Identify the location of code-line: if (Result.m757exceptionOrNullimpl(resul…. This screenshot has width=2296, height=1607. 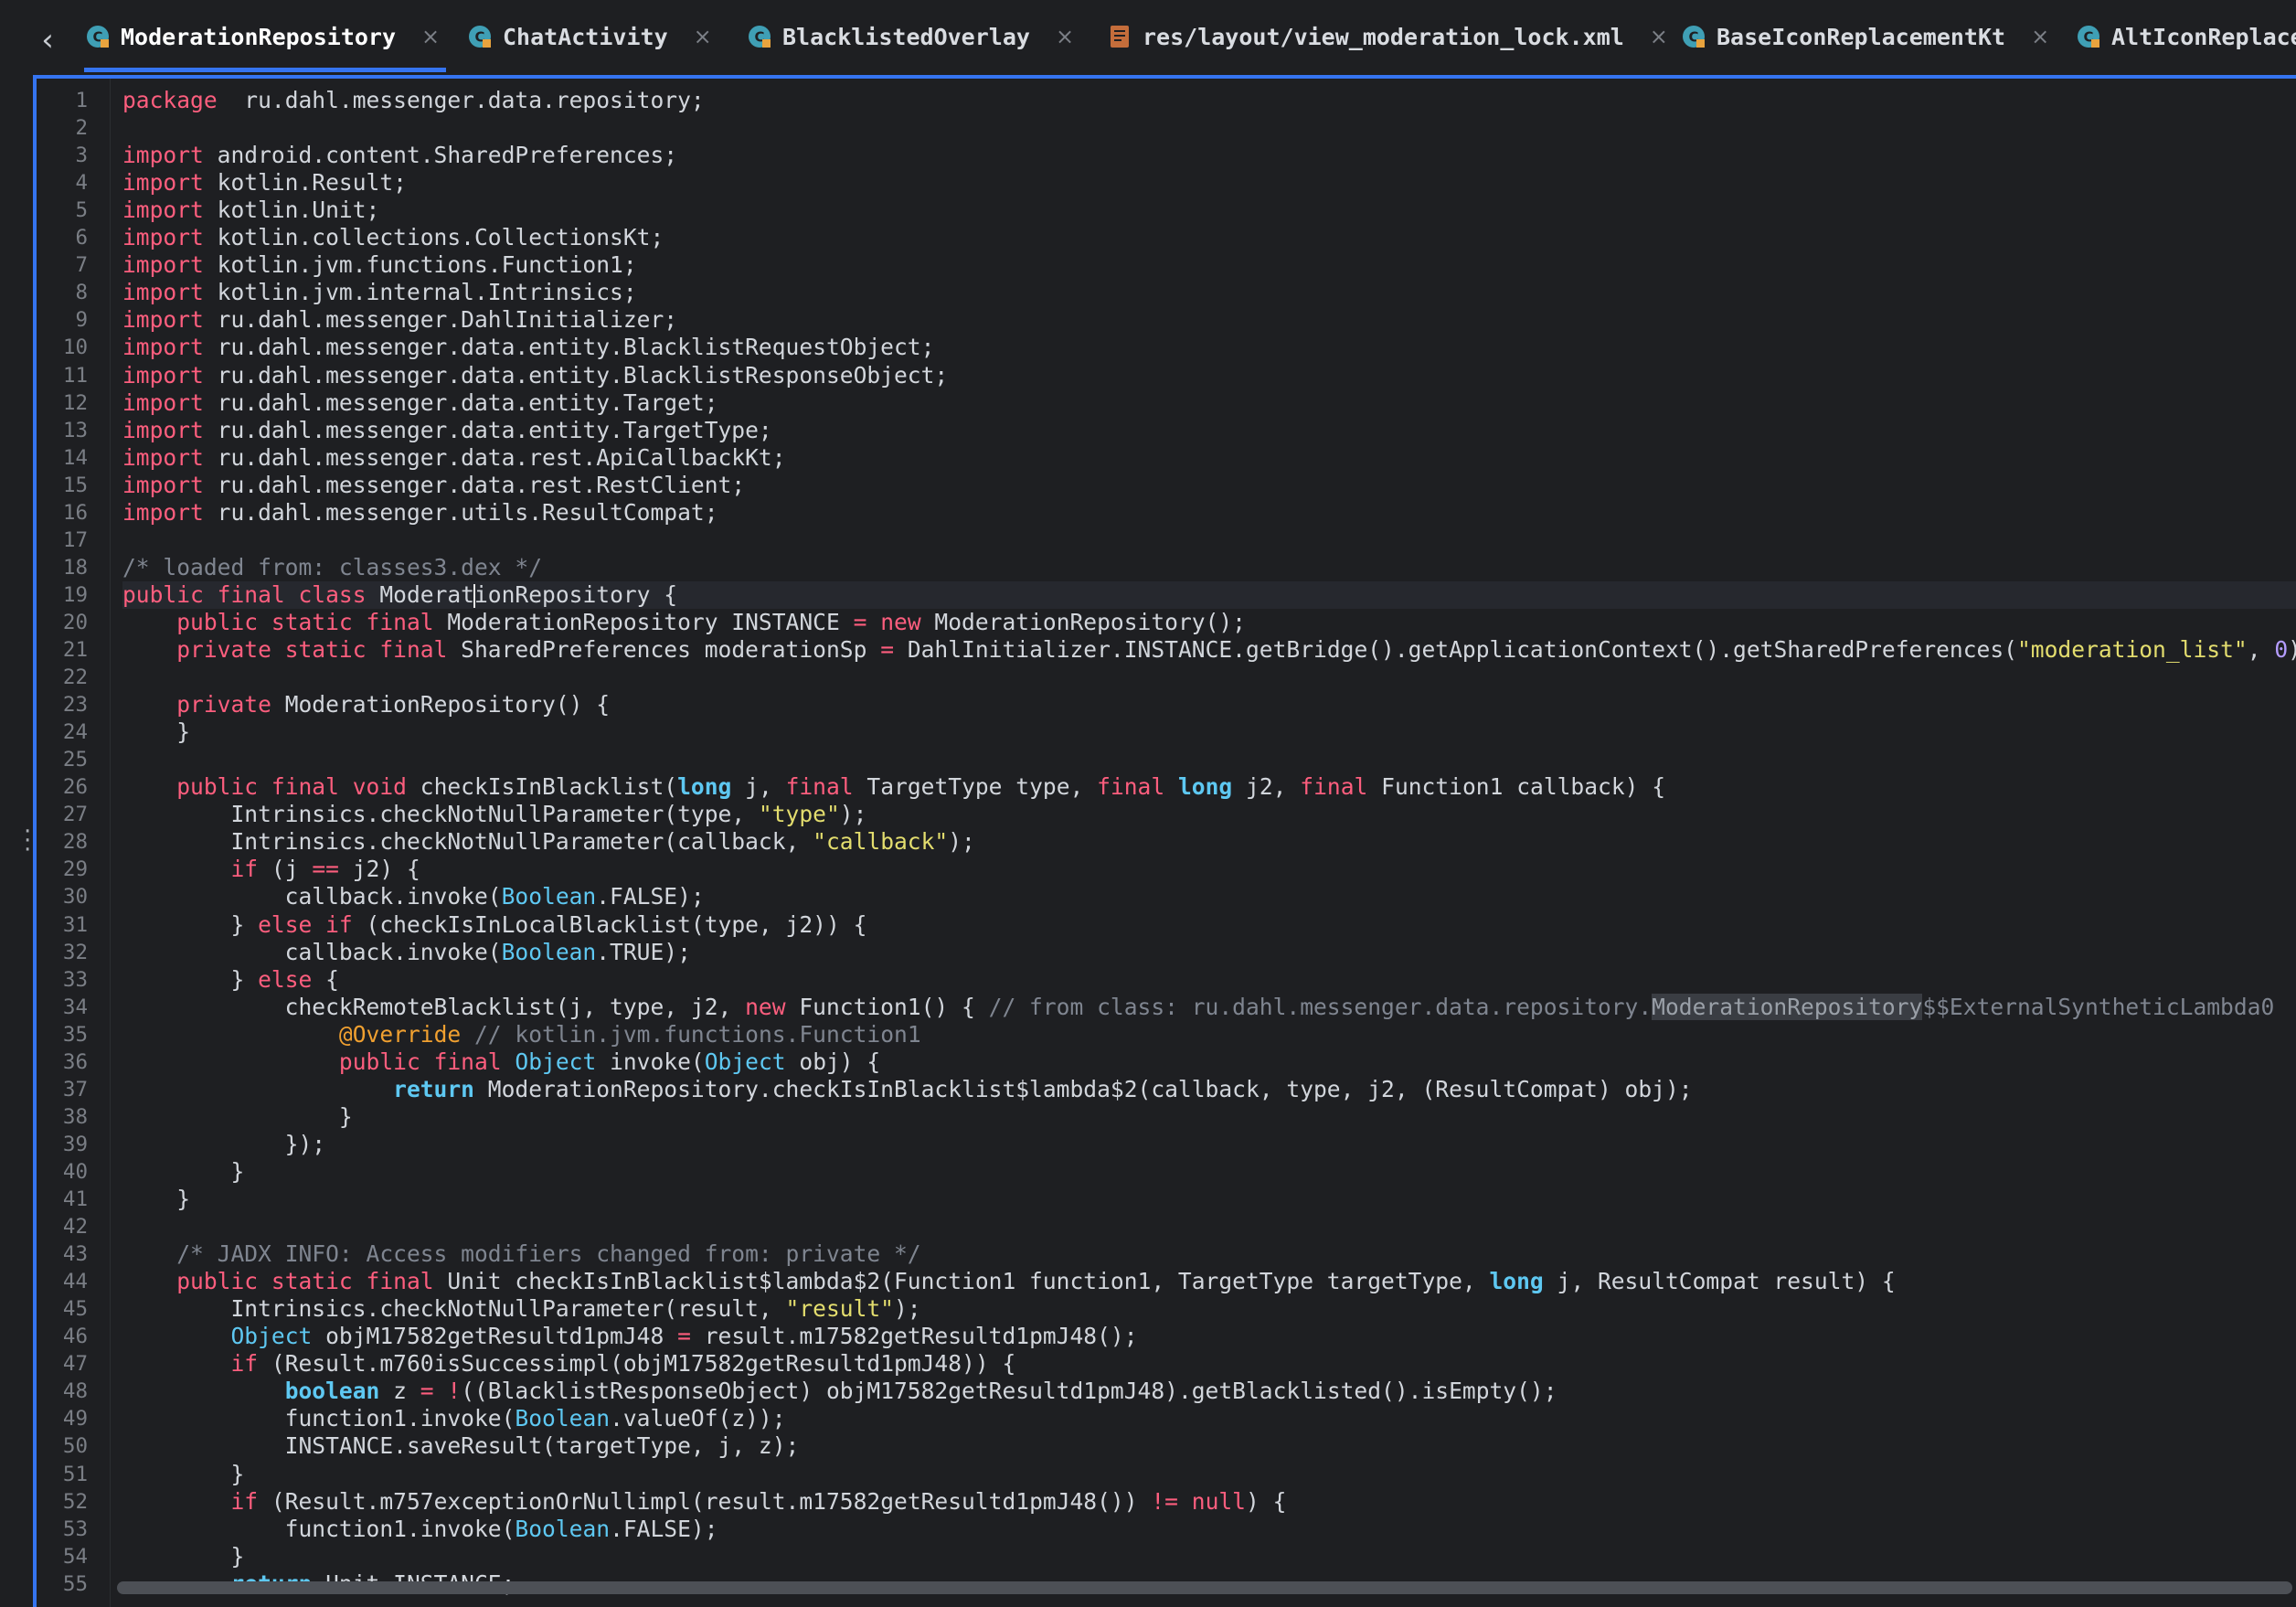
(1209, 1502).